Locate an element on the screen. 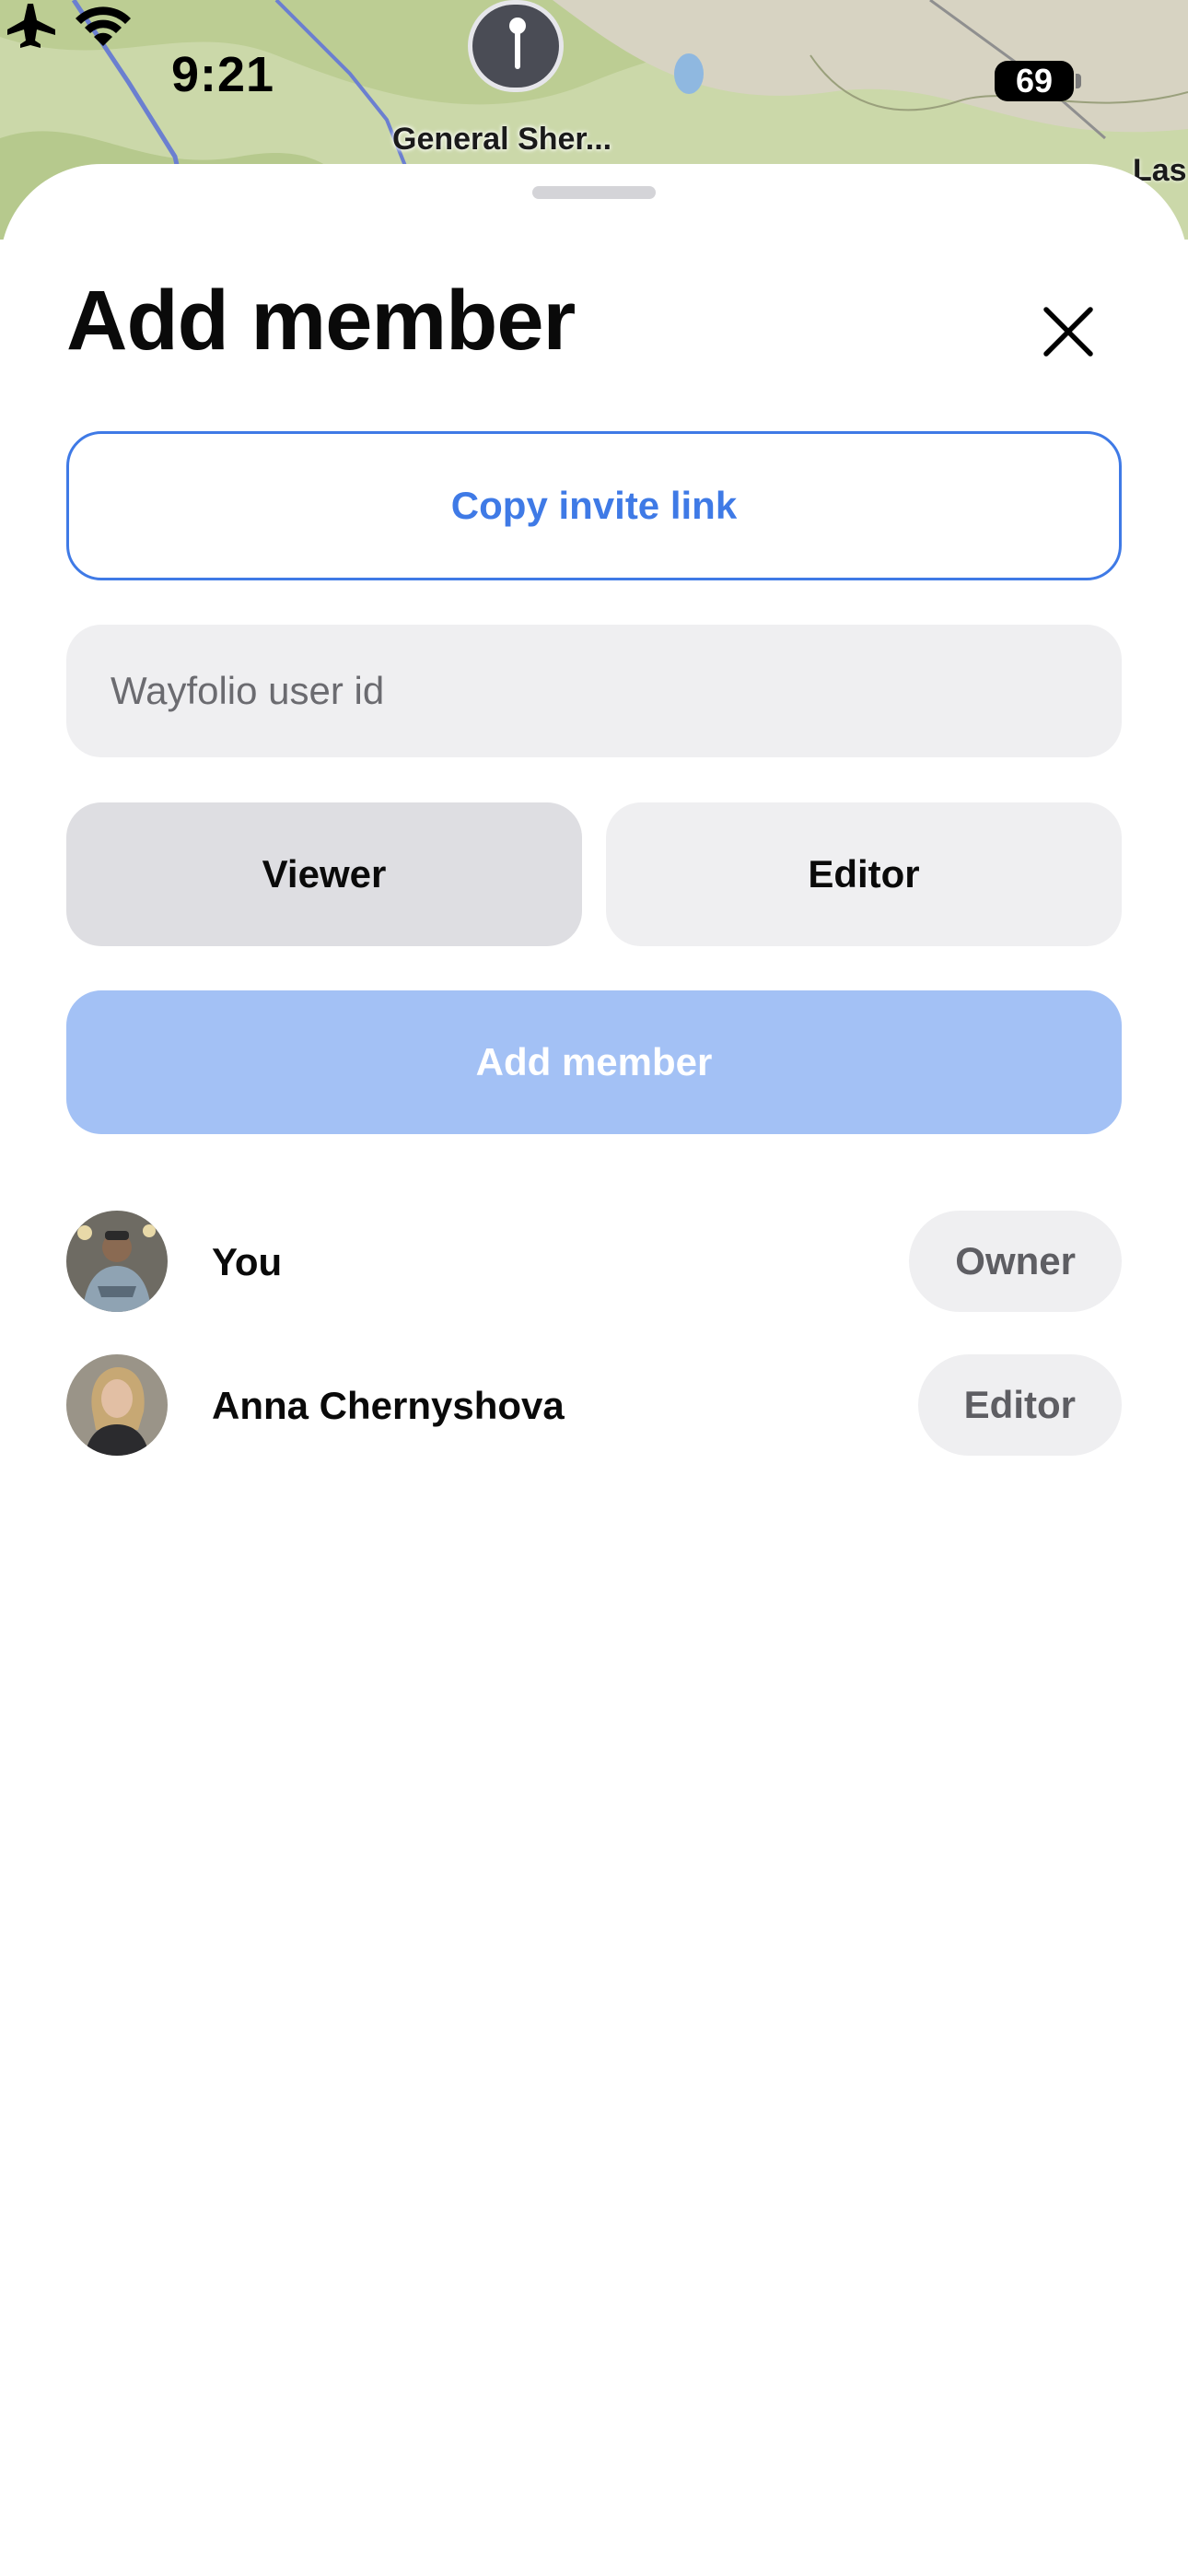 The height and width of the screenshot is (2576, 1188). airplane-icon is located at coordinates (31, 26).